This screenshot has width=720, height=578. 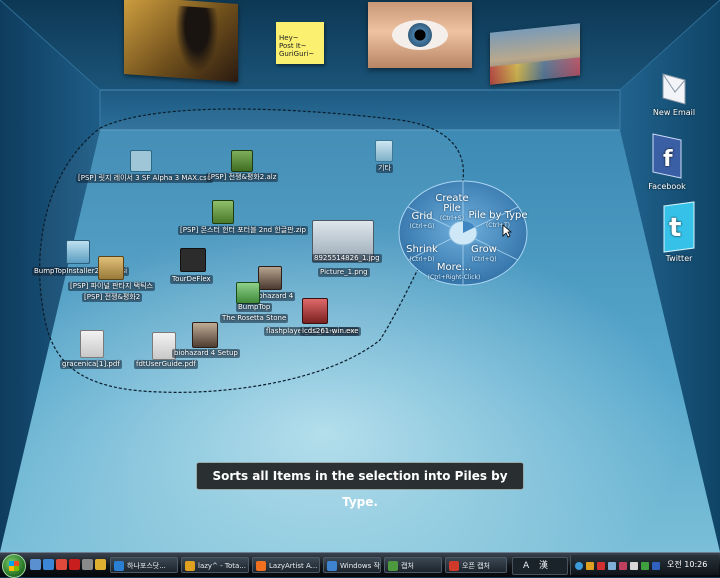 I want to click on label-gracenica: gracenica[1].pdf, so click(x=91, y=364).